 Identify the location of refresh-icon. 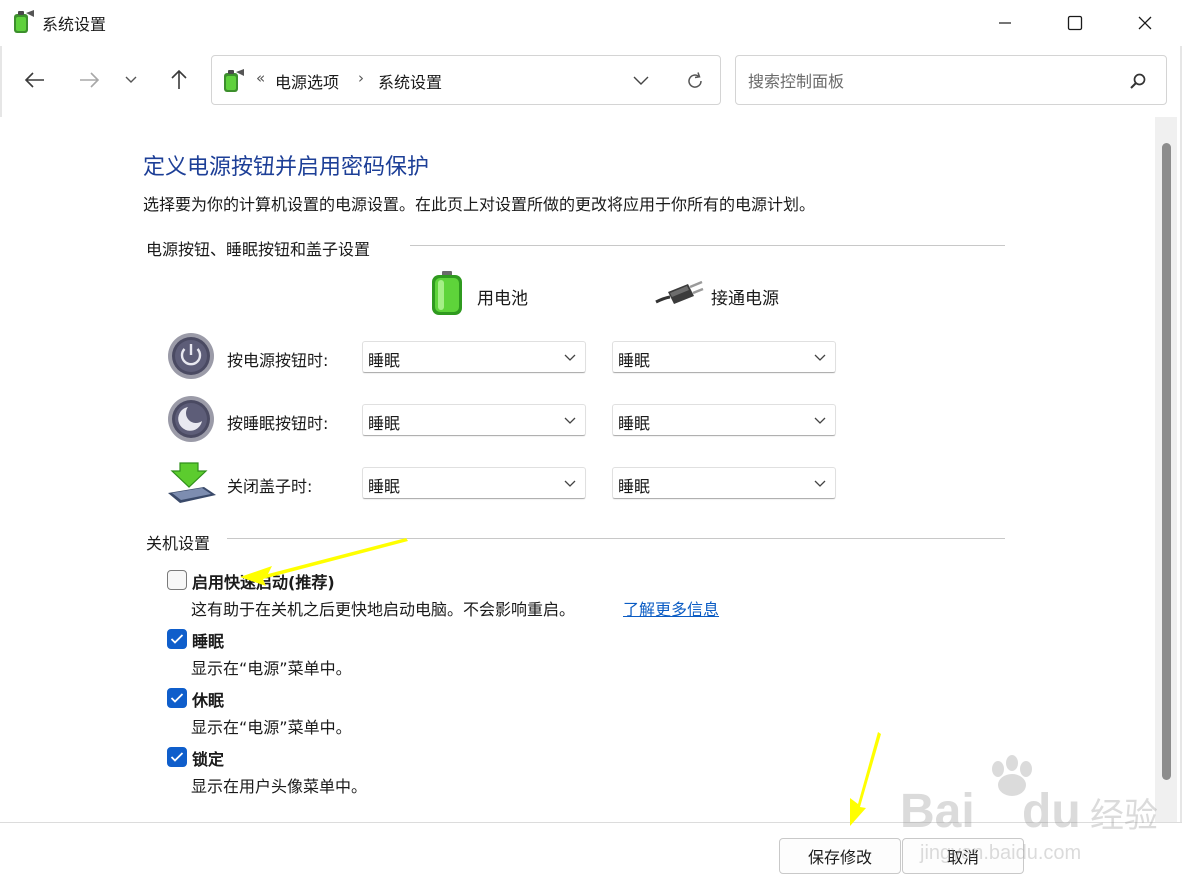
(695, 80).